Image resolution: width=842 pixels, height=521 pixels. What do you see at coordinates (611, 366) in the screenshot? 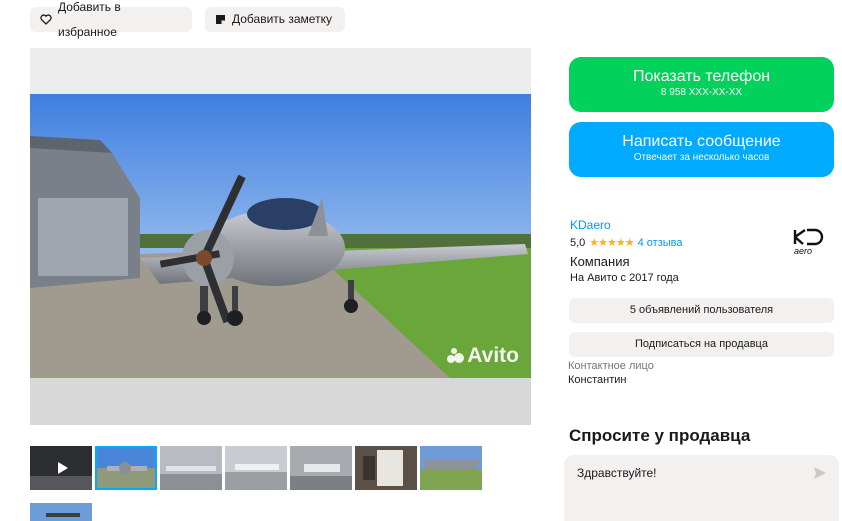
I see `contact-person-label: Контактное лицо` at bounding box center [611, 366].